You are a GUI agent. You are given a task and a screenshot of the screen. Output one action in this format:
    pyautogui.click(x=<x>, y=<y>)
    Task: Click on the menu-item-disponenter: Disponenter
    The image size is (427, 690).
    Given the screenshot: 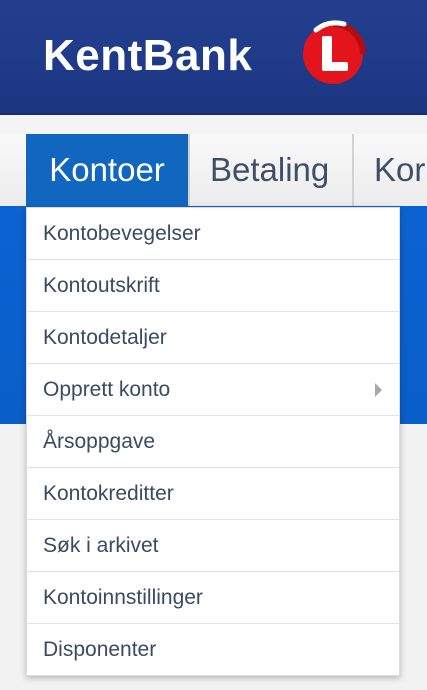 What is the action you would take?
    pyautogui.click(x=213, y=650)
    